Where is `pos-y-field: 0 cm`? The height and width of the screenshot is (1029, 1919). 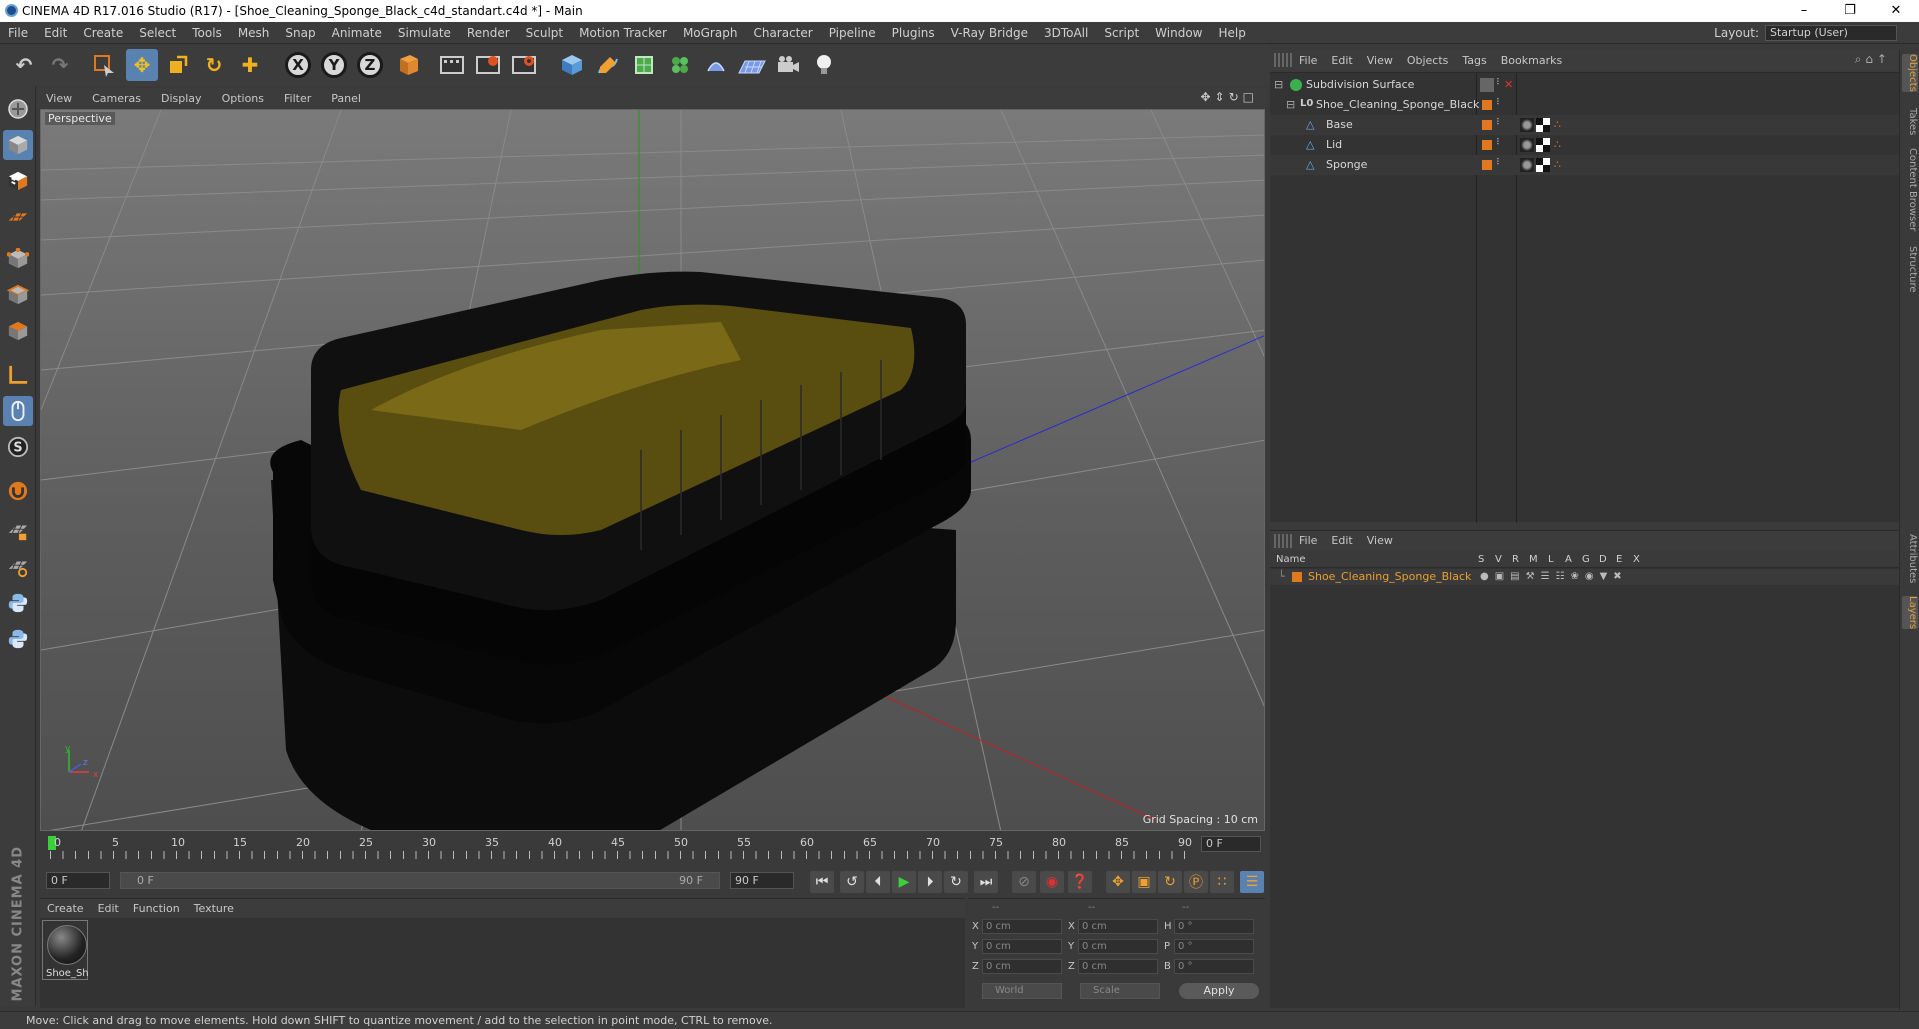
pos-y-field: 0 cm is located at coordinates (1022, 946).